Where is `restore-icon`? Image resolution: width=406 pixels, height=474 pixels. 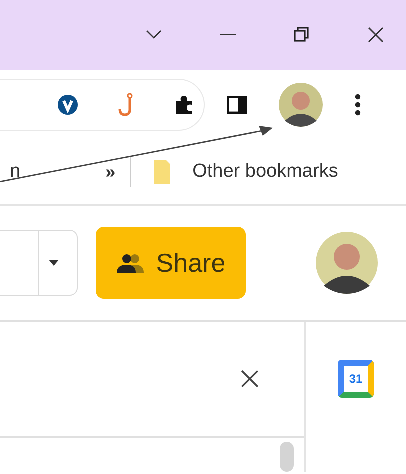
restore-icon is located at coordinates (302, 35).